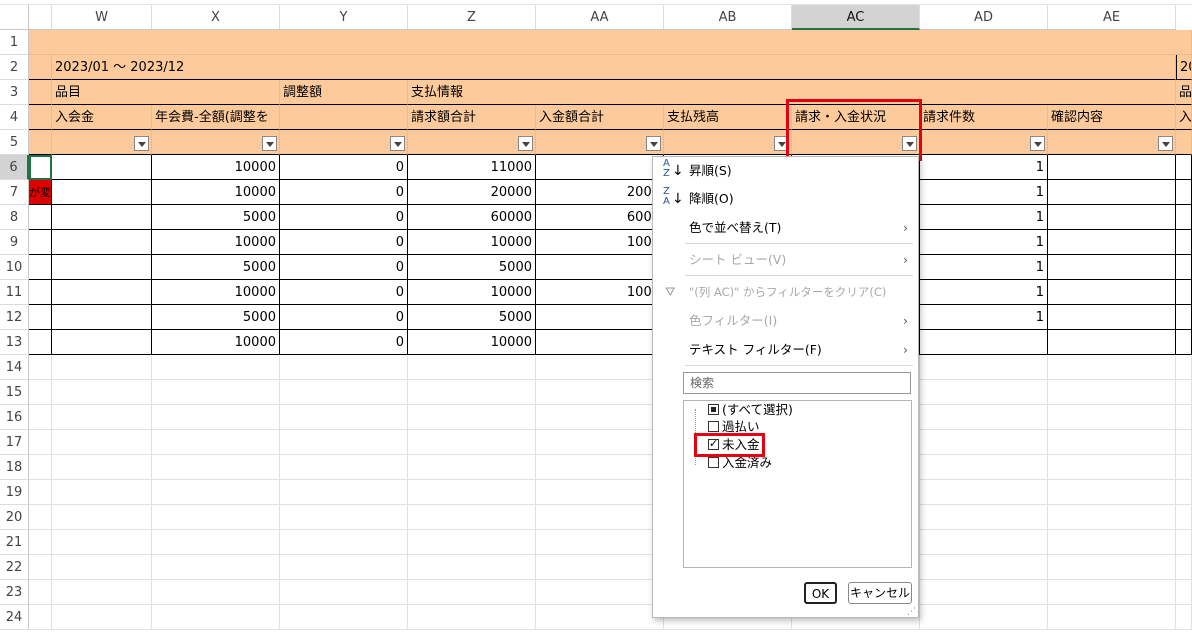 The image size is (1192, 637). I want to click on data-cell-aa, so click(600, 167).